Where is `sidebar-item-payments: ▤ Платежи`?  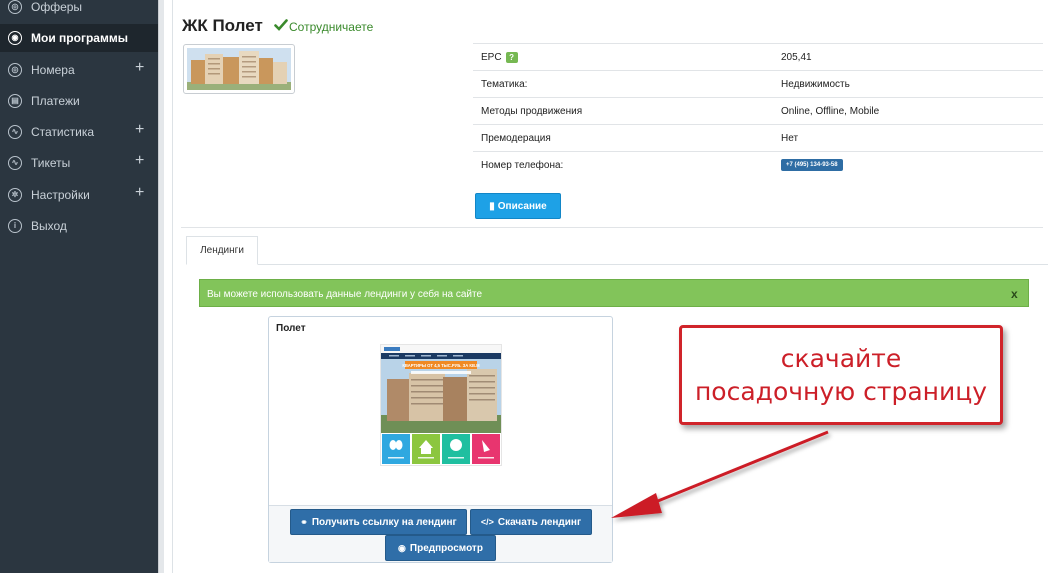 sidebar-item-payments: ▤ Платежи is located at coordinates (79, 101).